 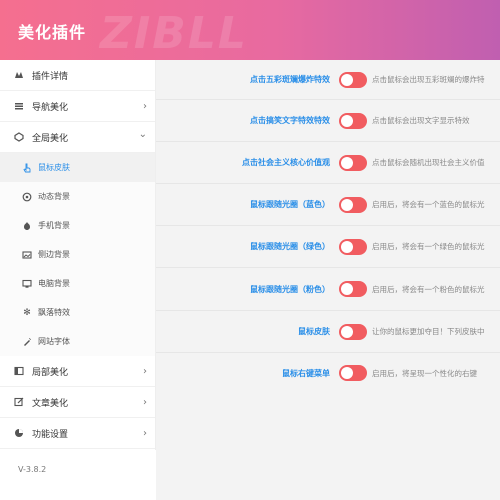 What do you see at coordinates (306, 373) in the screenshot?
I see `setting-label: 鼠标右键菜单` at bounding box center [306, 373].